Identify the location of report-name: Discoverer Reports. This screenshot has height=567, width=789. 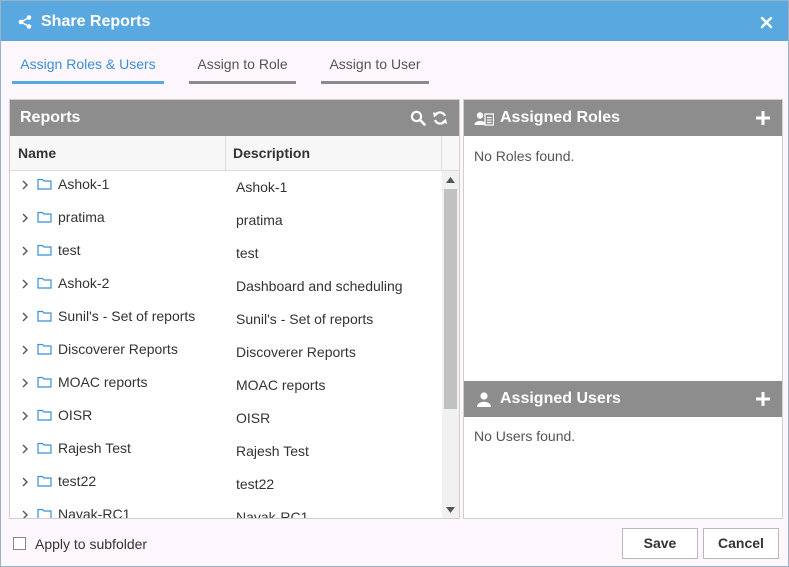
(118, 349).